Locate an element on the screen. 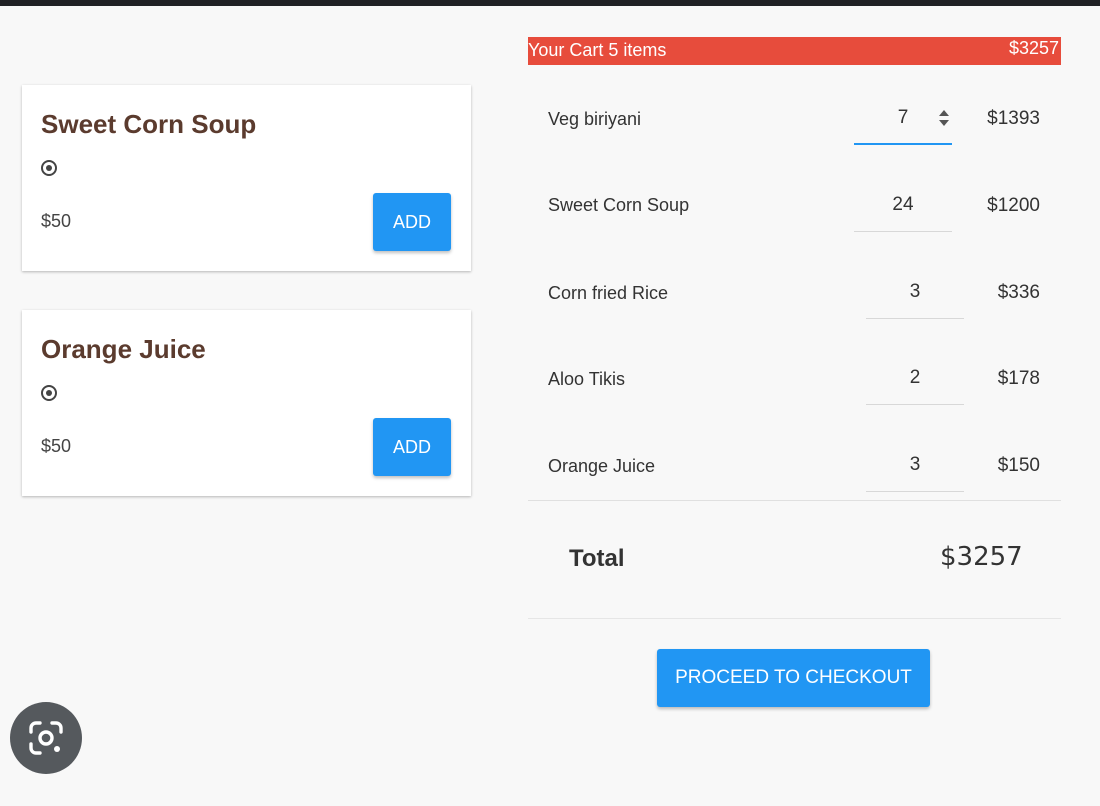  total-value: $3257 is located at coordinates (981, 557).